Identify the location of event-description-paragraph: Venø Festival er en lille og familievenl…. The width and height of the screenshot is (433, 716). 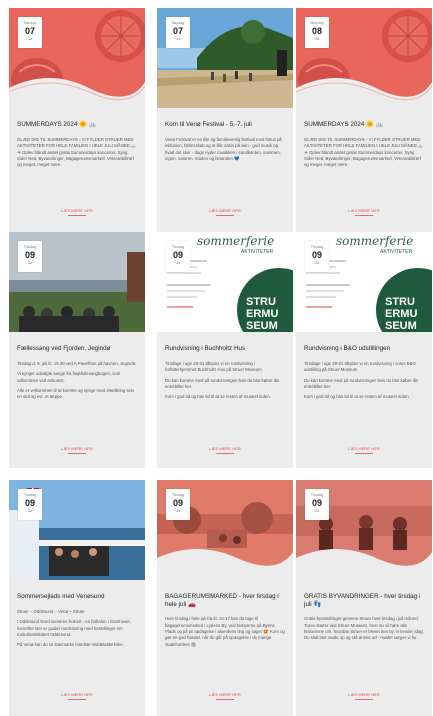
(223, 149).